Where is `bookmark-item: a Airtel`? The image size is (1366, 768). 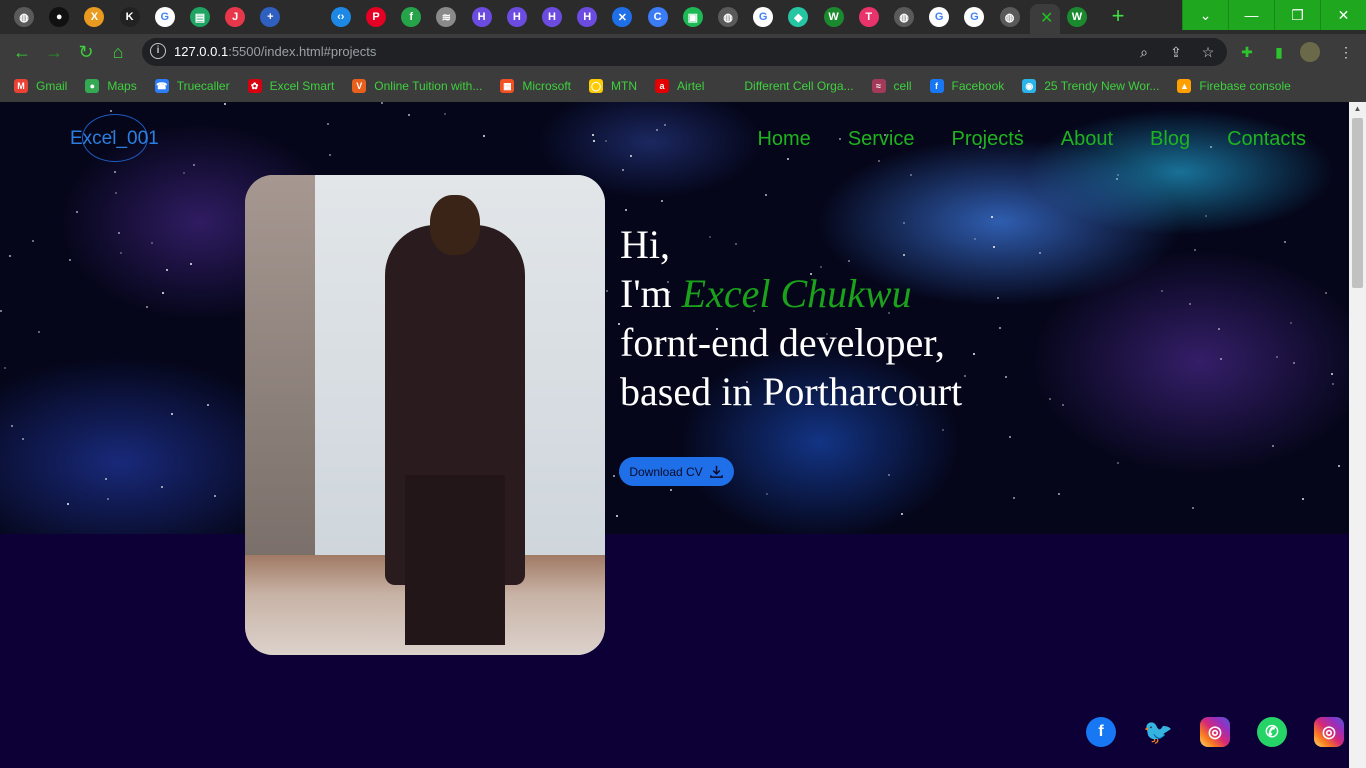 bookmark-item: a Airtel is located at coordinates (679, 86).